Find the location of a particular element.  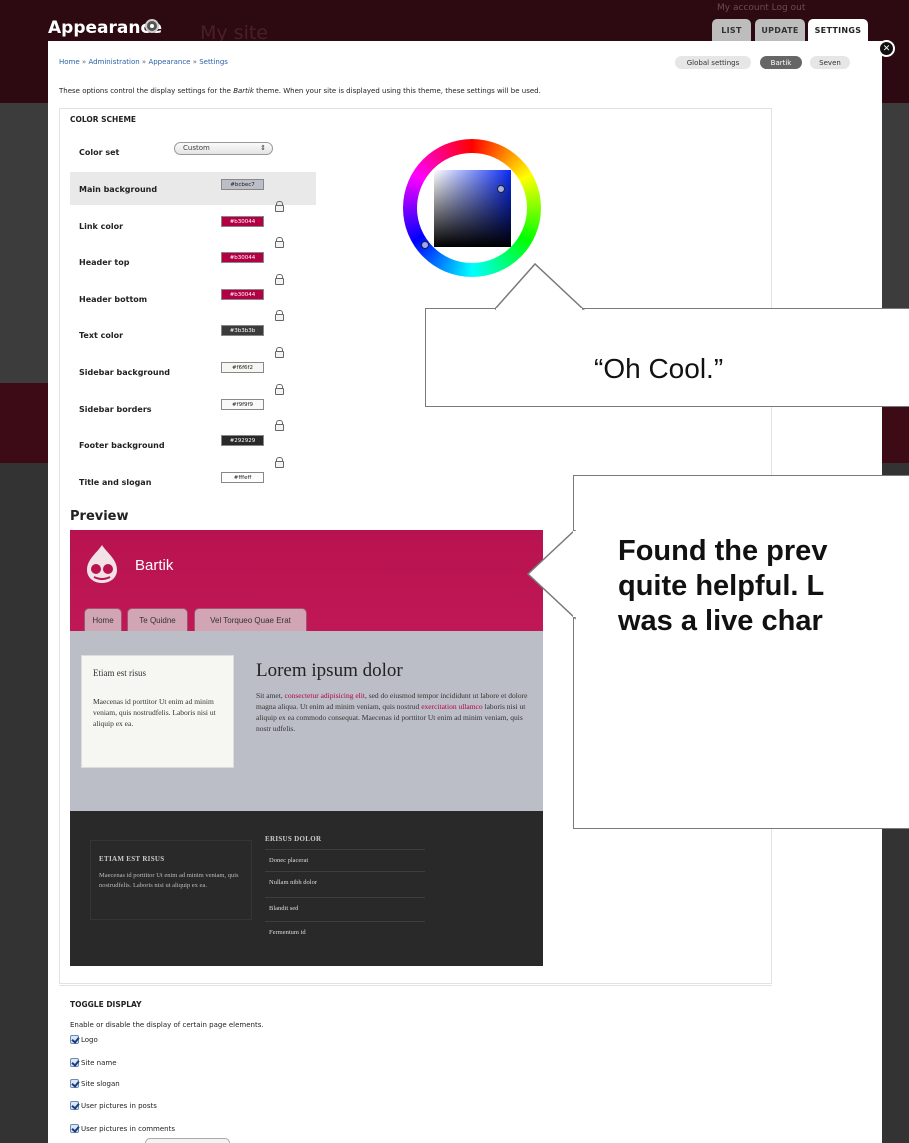

color-set-select: Custom ⇕ is located at coordinates (223, 148).